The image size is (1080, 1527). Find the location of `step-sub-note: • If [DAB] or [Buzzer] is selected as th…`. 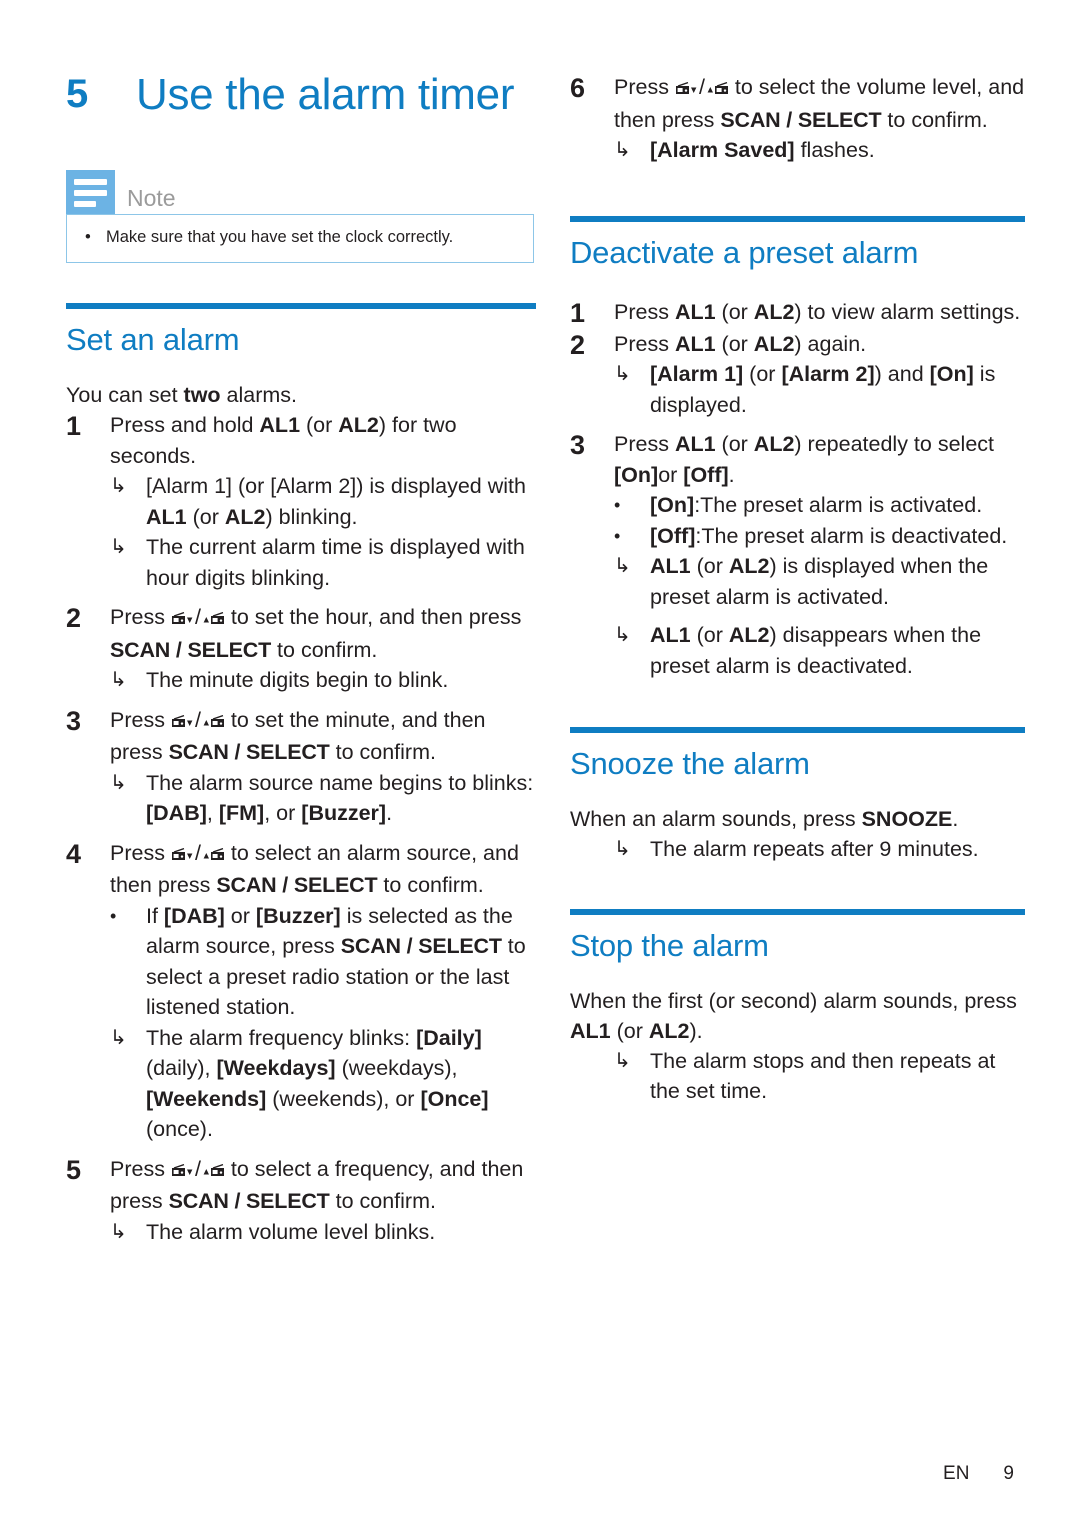

step-sub-note: • If [DAB] or [Buzzer] is selected as th… is located at coordinates (323, 962).